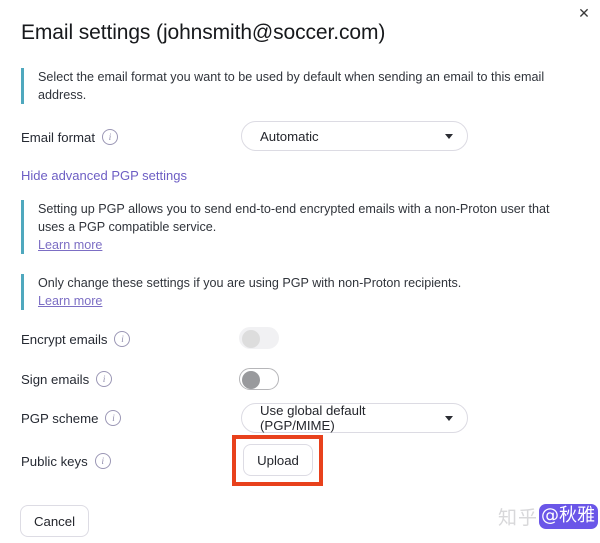 The height and width of the screenshot is (543, 600). I want to click on sign-emails-toggle, so click(259, 379).